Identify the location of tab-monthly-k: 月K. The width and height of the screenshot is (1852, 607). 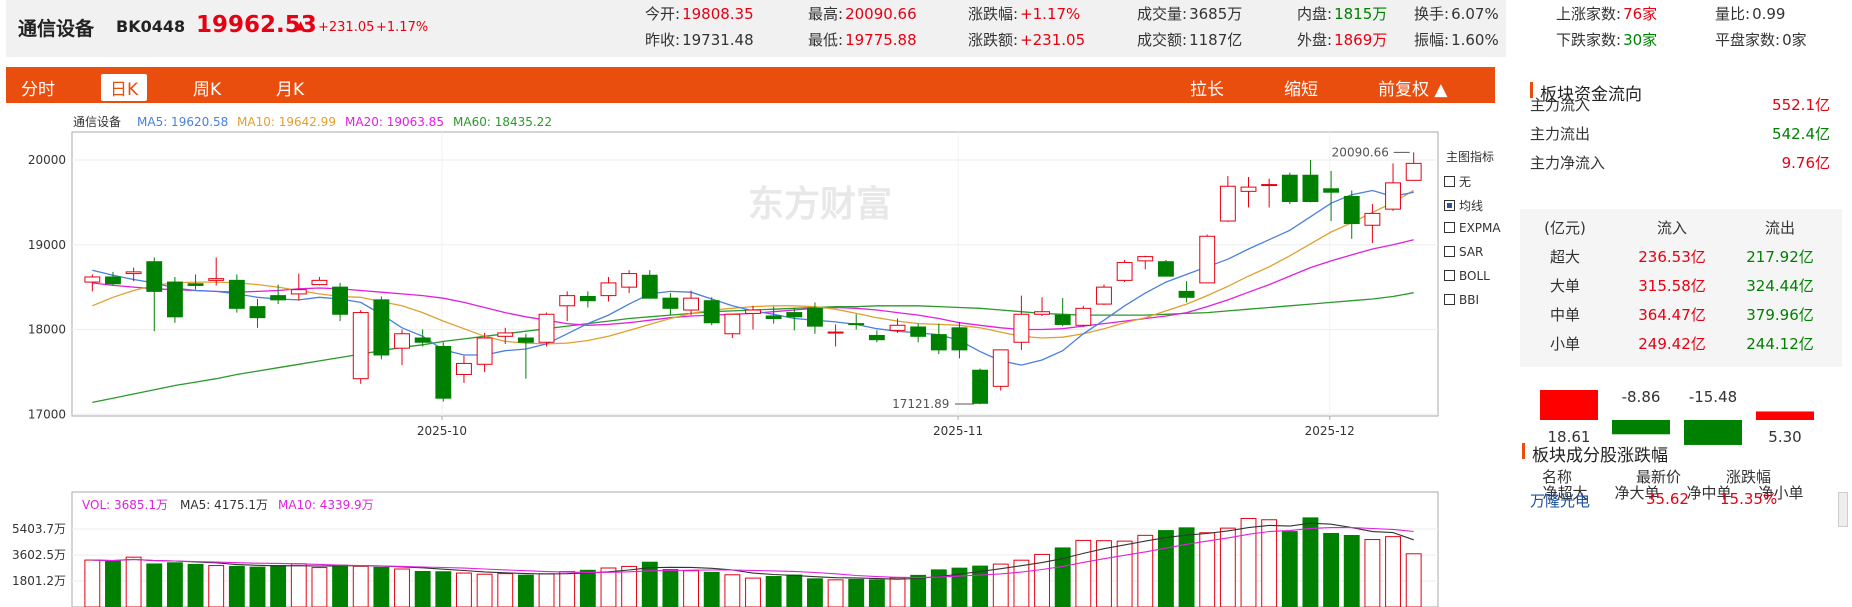
(290, 87).